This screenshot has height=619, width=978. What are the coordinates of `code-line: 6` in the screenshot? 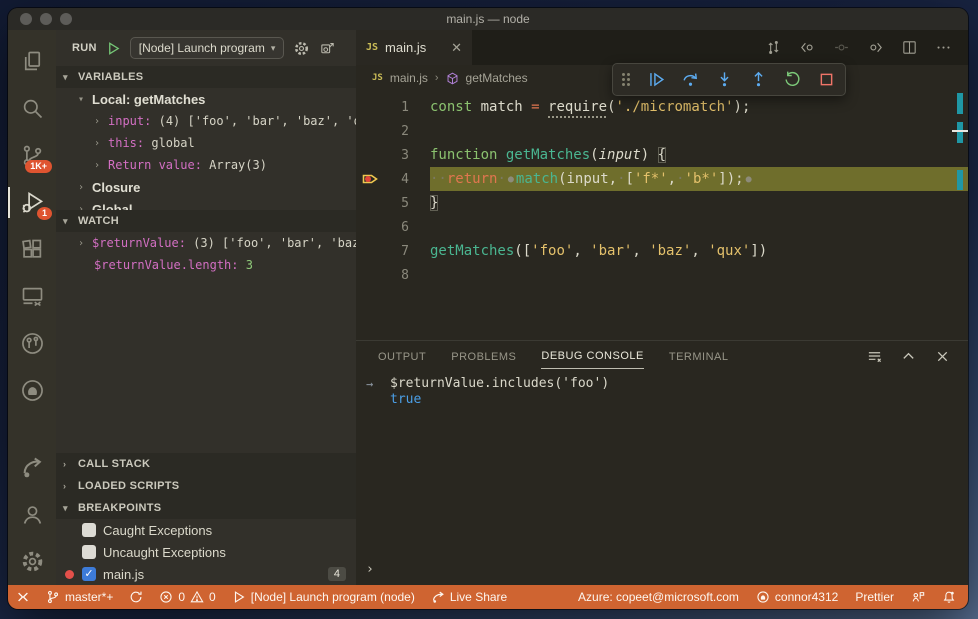 It's located at (662, 227).